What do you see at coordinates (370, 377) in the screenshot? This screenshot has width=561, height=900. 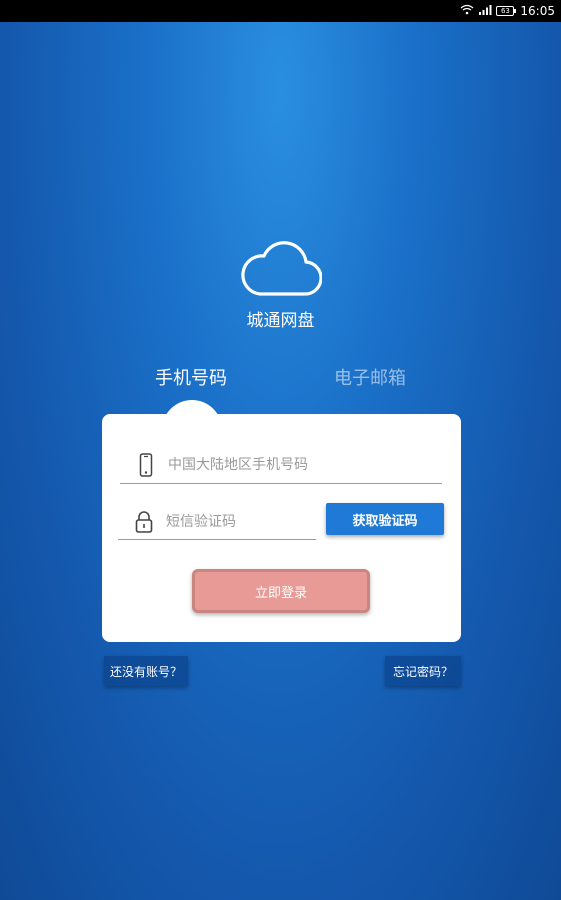 I see `tab-email: 电子邮箱` at bounding box center [370, 377].